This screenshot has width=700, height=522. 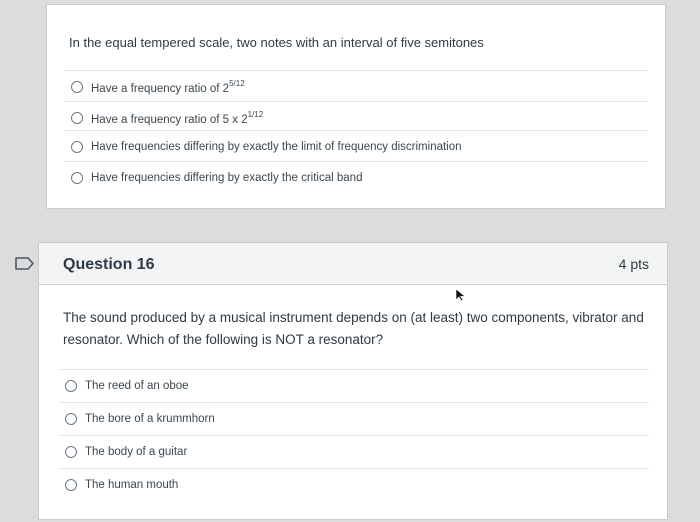 I want to click on mouse-pointer-icon, so click(x=460, y=295).